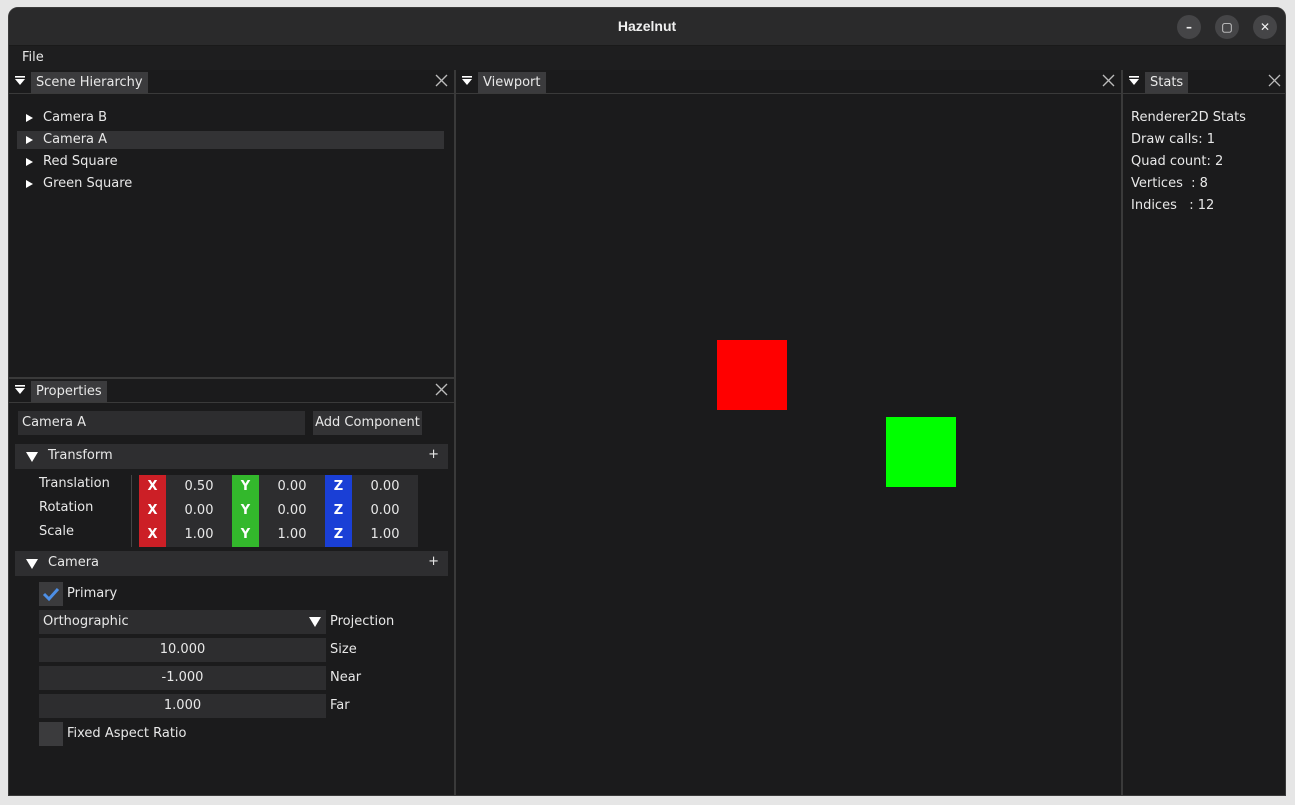 This screenshot has width=1295, height=805. Describe the element at coordinates (338, 511) in the screenshot. I see `rotation-z-button: Z` at that location.